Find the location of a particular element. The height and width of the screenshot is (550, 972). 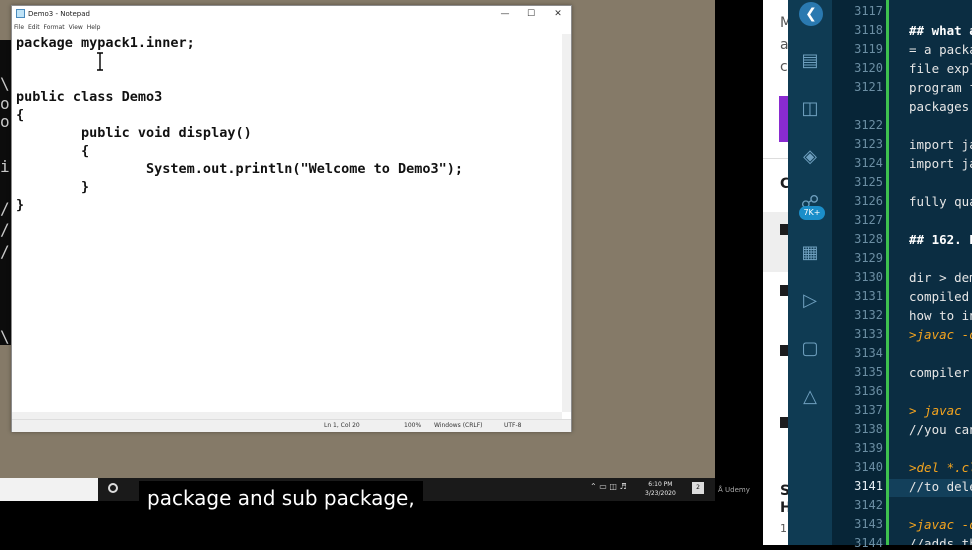

maximize-button: ☐ is located at coordinates (531, 14).